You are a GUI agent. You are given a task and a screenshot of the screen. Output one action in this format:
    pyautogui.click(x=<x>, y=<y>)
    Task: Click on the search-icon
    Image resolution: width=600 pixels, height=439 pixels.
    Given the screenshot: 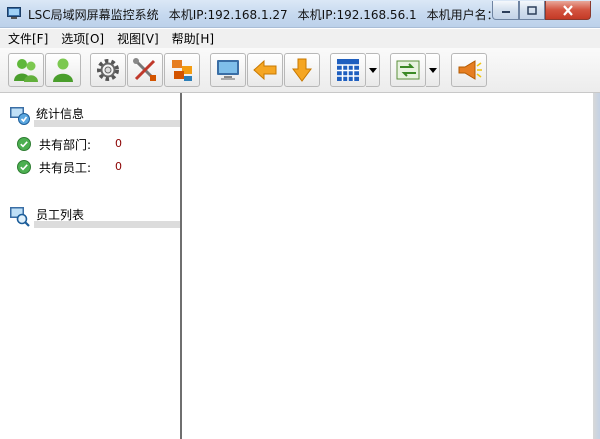 What is the action you would take?
    pyautogui.click(x=20, y=217)
    